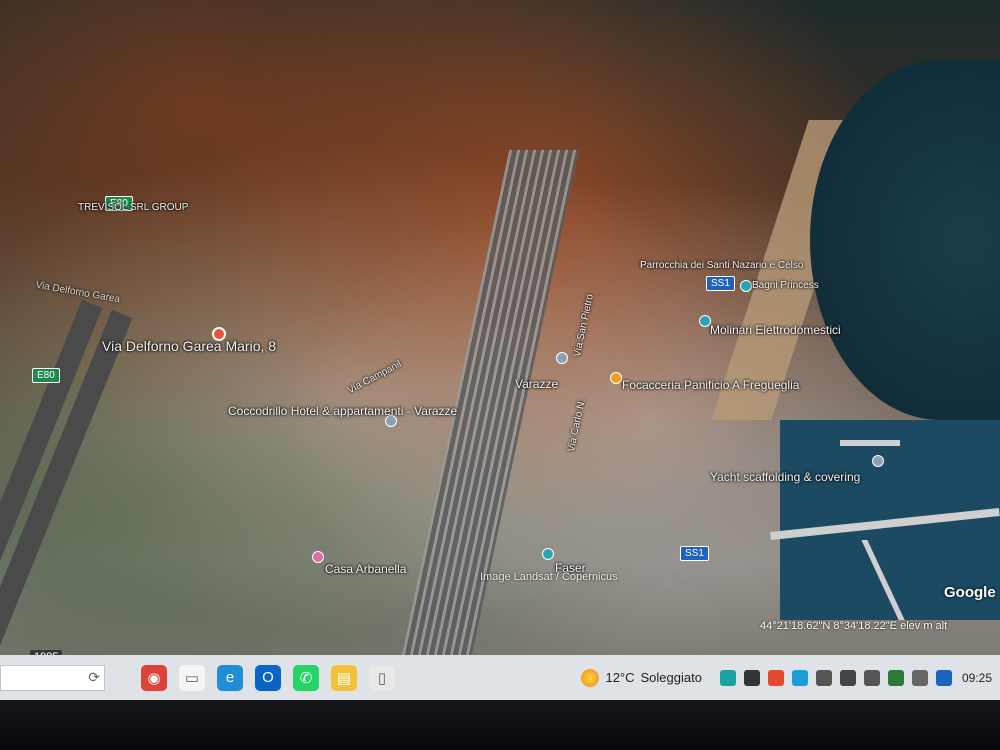 Image resolution: width=1000 pixels, height=750 pixels. Describe the element at coordinates (775, 677) in the screenshot. I see `office-tray-icon` at that location.